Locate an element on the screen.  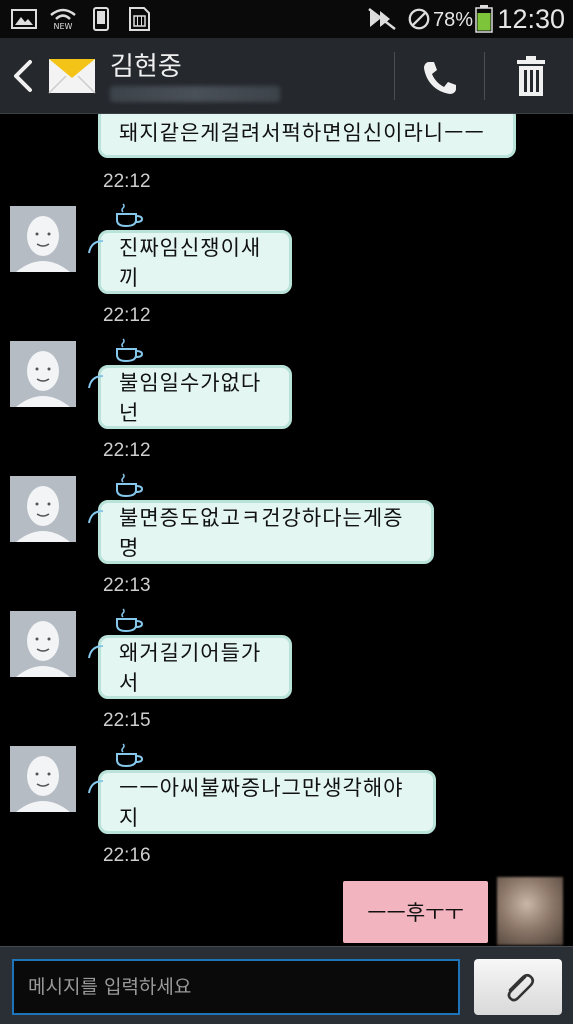
message-text: 왜거길기어들가서 is located at coordinates (190, 668).